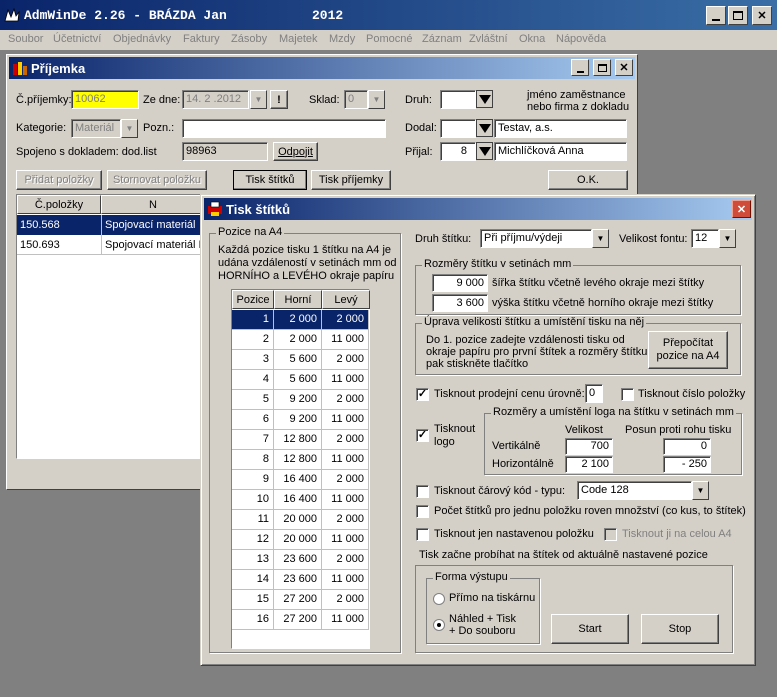  What do you see at coordinates (86, 152) in the screenshot?
I see `spojeno-label: Spojeno s dokladem: dod.list` at bounding box center [86, 152].